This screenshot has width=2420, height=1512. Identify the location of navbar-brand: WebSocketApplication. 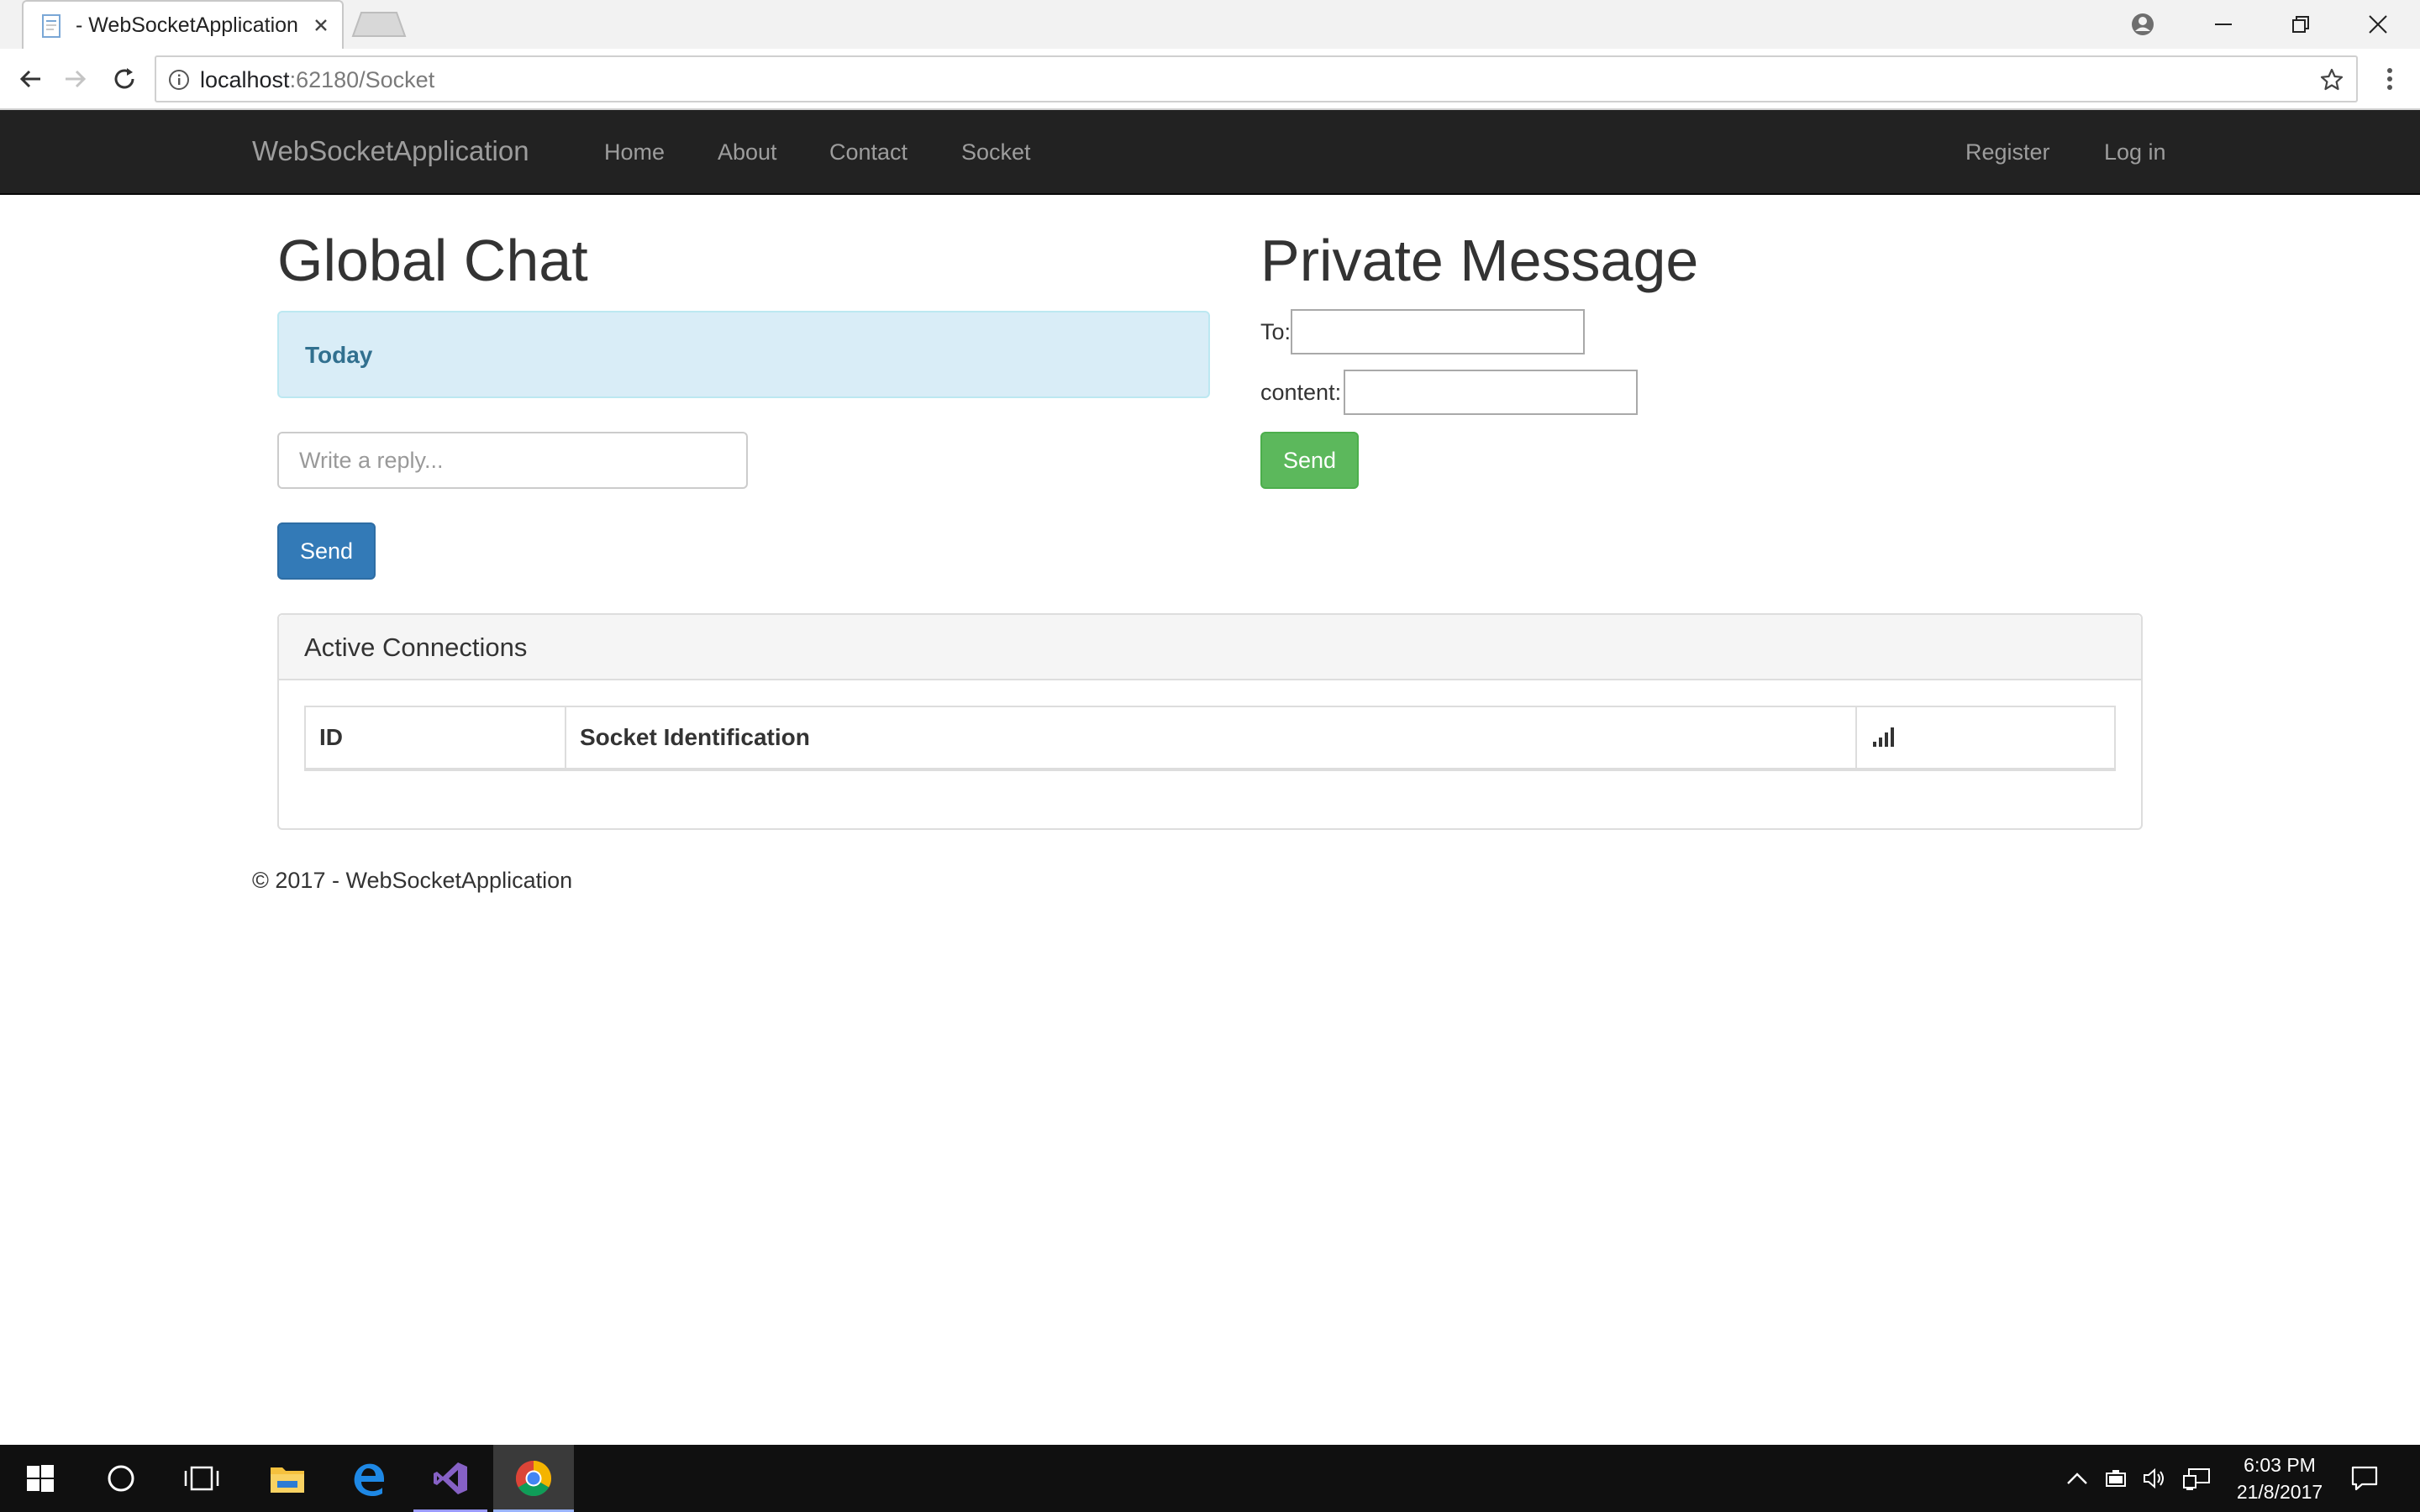
(390, 151).